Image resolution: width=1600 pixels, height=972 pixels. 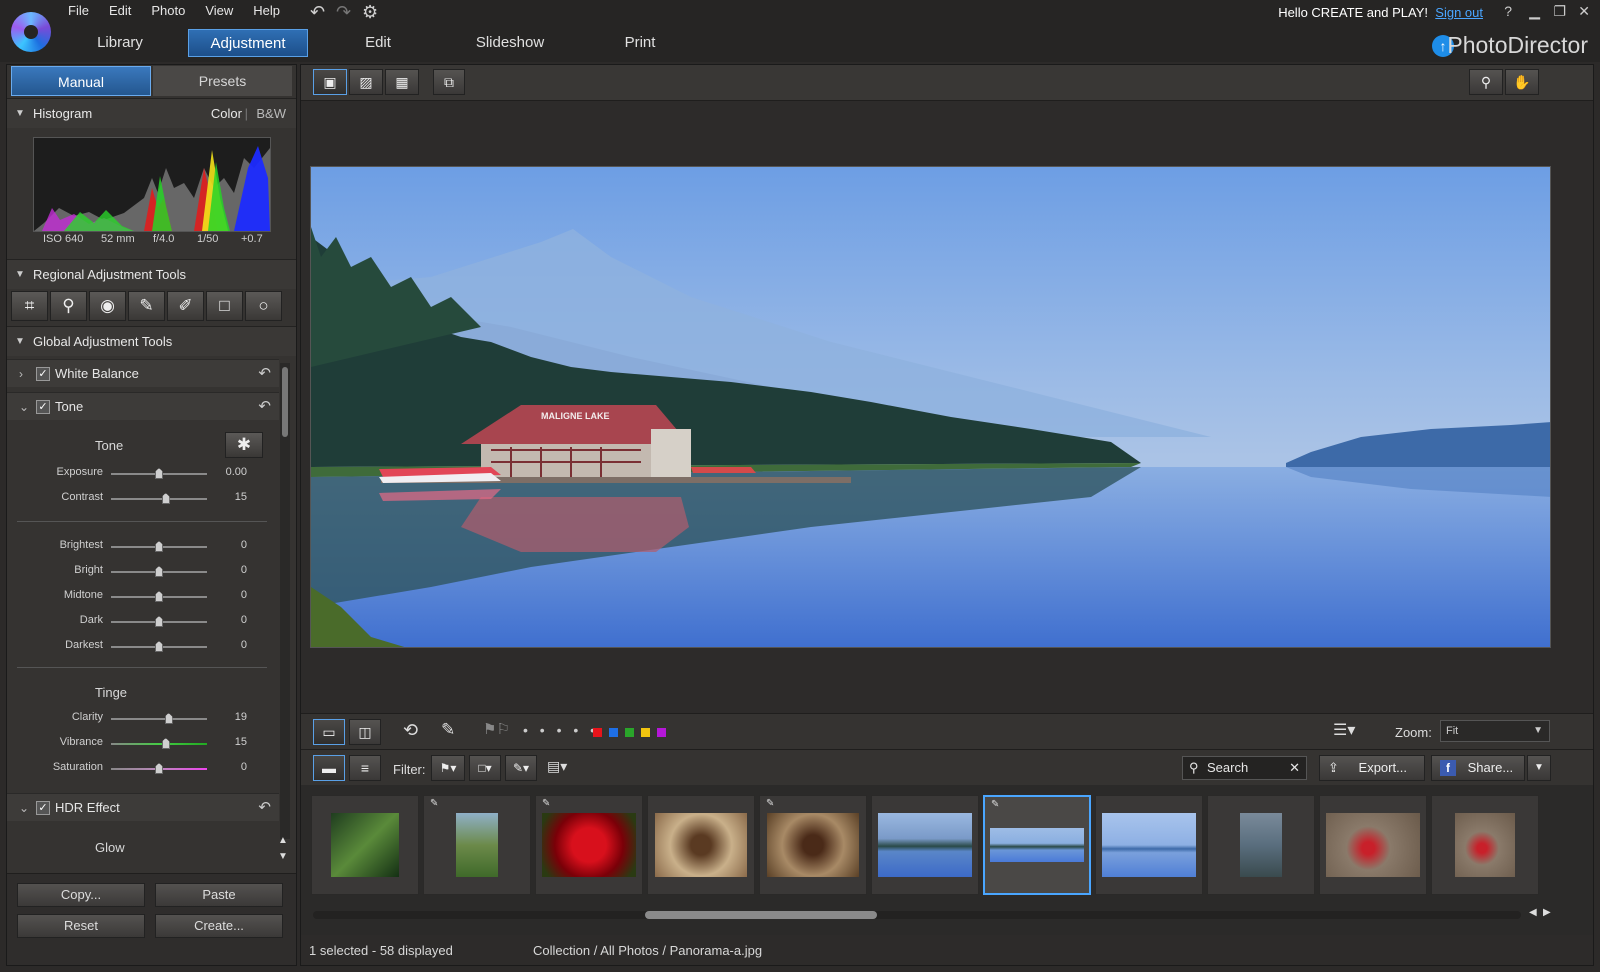 What do you see at coordinates (224, 306) in the screenshot?
I see `graduated-filter-icon: □` at bounding box center [224, 306].